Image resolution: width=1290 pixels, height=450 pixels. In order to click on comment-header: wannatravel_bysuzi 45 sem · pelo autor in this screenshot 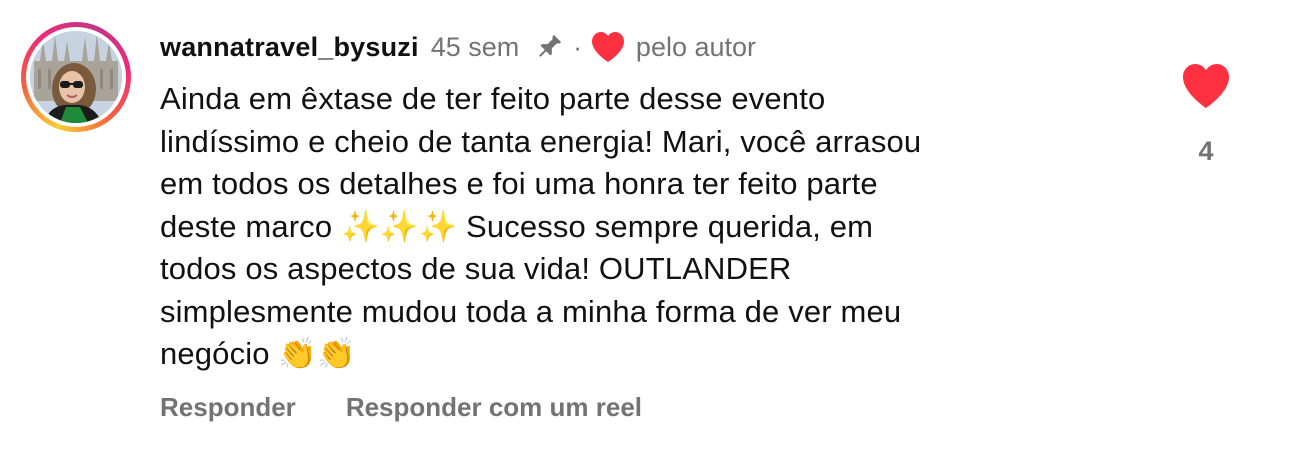, I will do `click(458, 47)`.